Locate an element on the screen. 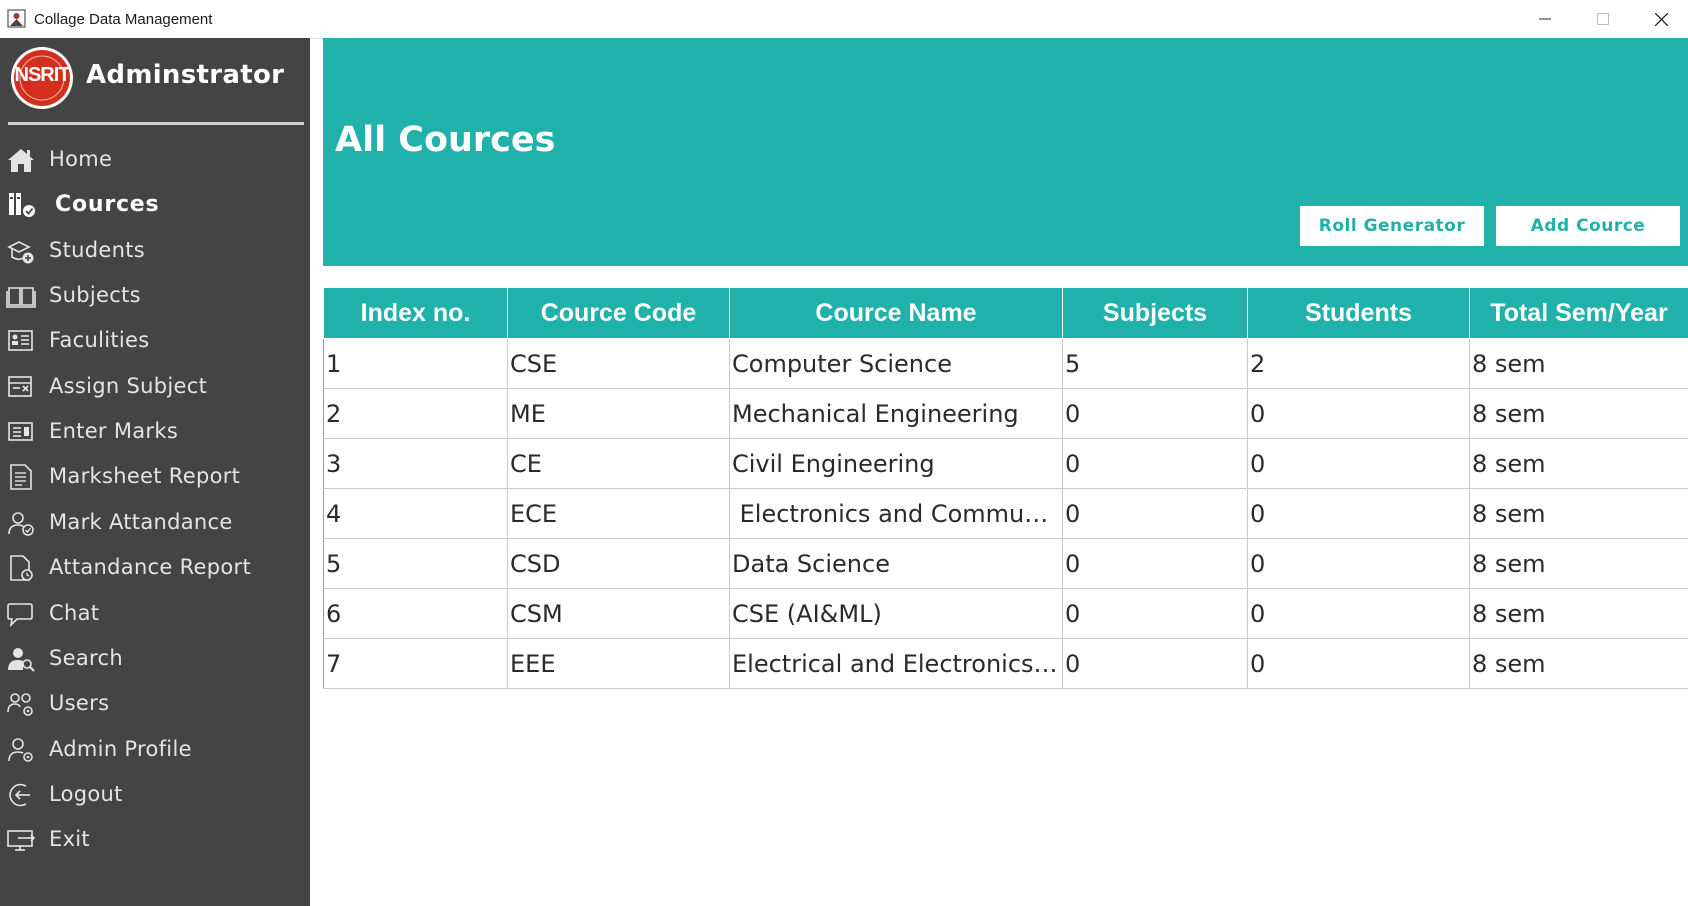 The image size is (1688, 906). cell-index: 4 is located at coordinates (415, 513).